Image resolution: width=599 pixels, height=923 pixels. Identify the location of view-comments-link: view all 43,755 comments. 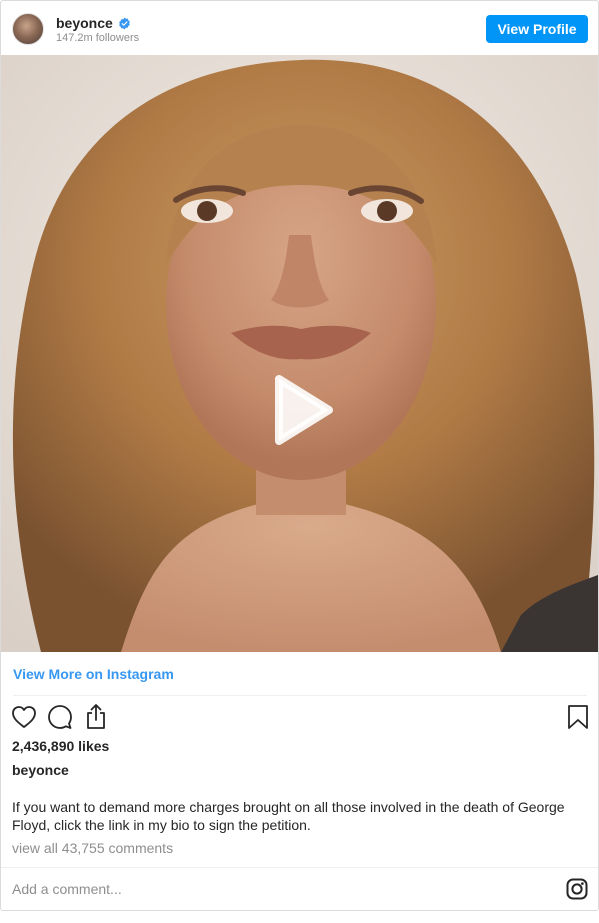
(92, 848).